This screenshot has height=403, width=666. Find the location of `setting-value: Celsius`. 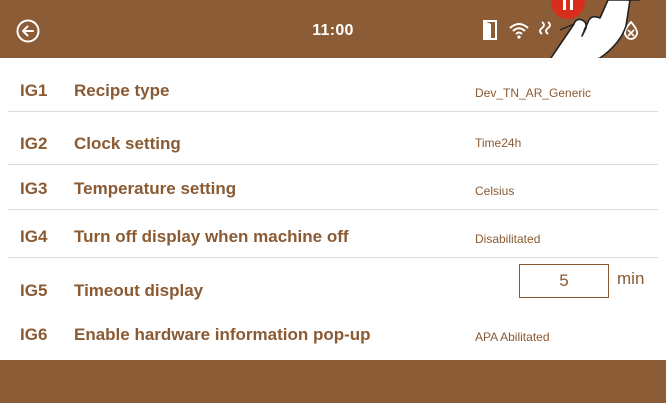

setting-value: Celsius is located at coordinates (495, 191).